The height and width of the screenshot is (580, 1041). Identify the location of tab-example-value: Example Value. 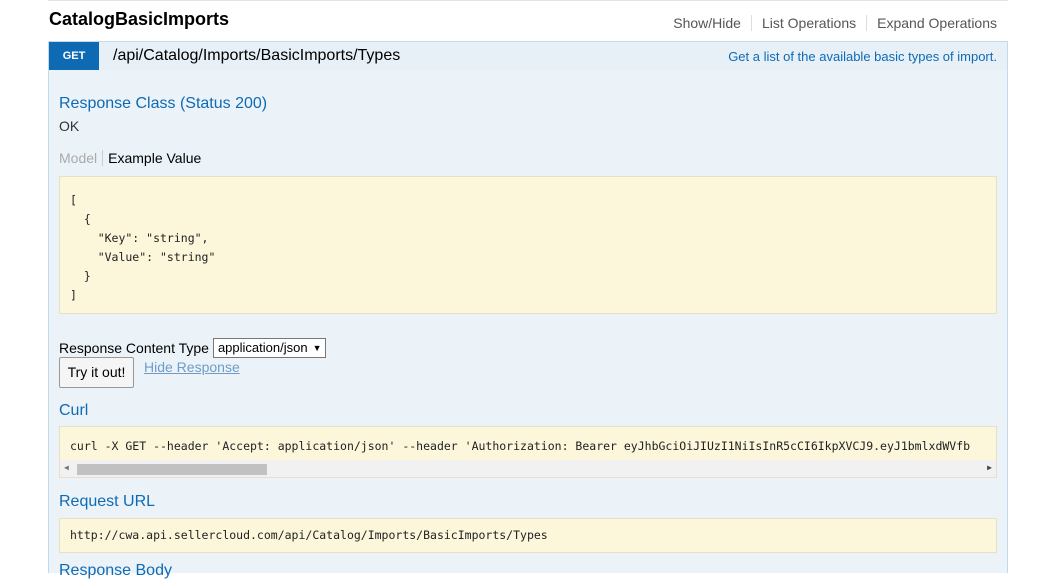
(152, 158).